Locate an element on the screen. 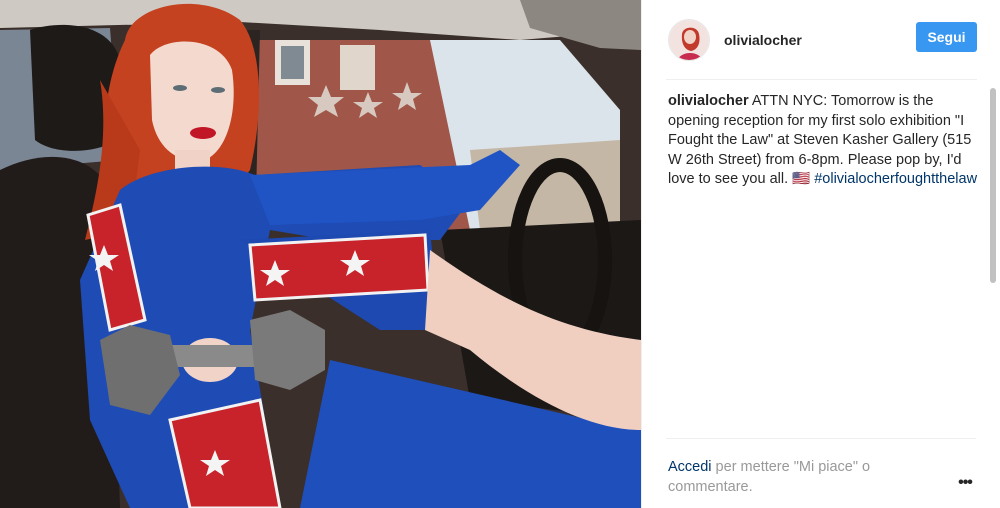 This screenshot has height=508, width=1000. post-header: olivialocher Segui is located at coordinates (821, 40).